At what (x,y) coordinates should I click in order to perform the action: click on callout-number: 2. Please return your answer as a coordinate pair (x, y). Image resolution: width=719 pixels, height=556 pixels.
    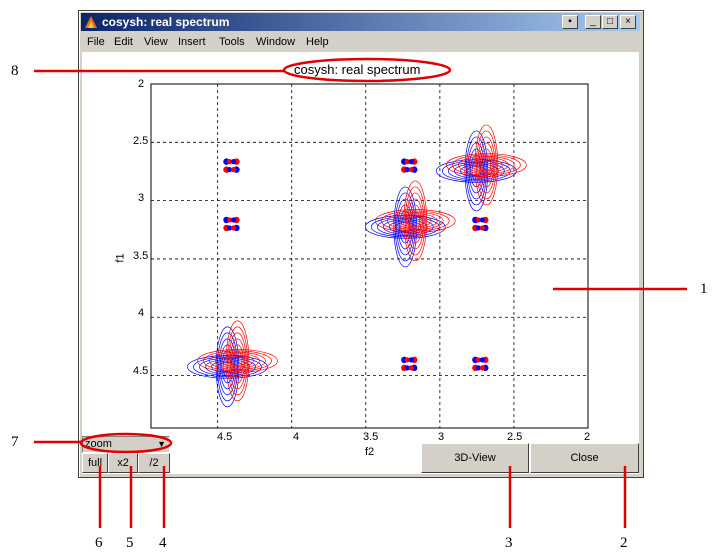
    Looking at the image, I should click on (624, 543).